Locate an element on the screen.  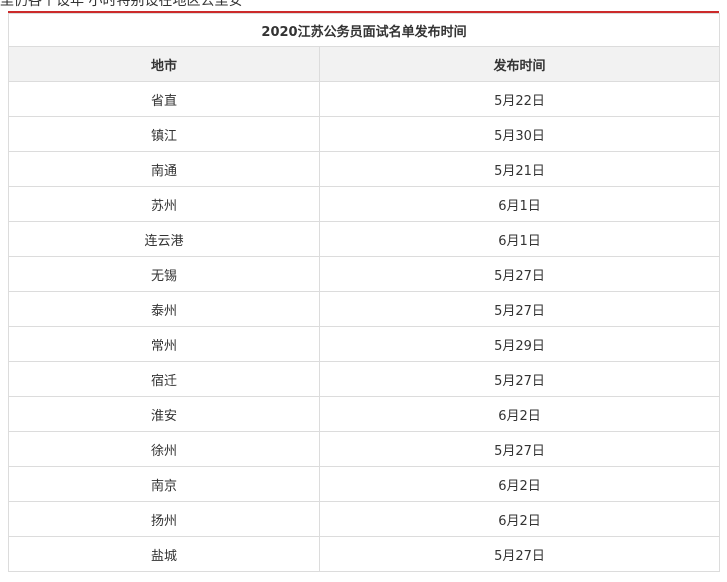
table-row: 淮安 6月2日 is located at coordinates (364, 414).